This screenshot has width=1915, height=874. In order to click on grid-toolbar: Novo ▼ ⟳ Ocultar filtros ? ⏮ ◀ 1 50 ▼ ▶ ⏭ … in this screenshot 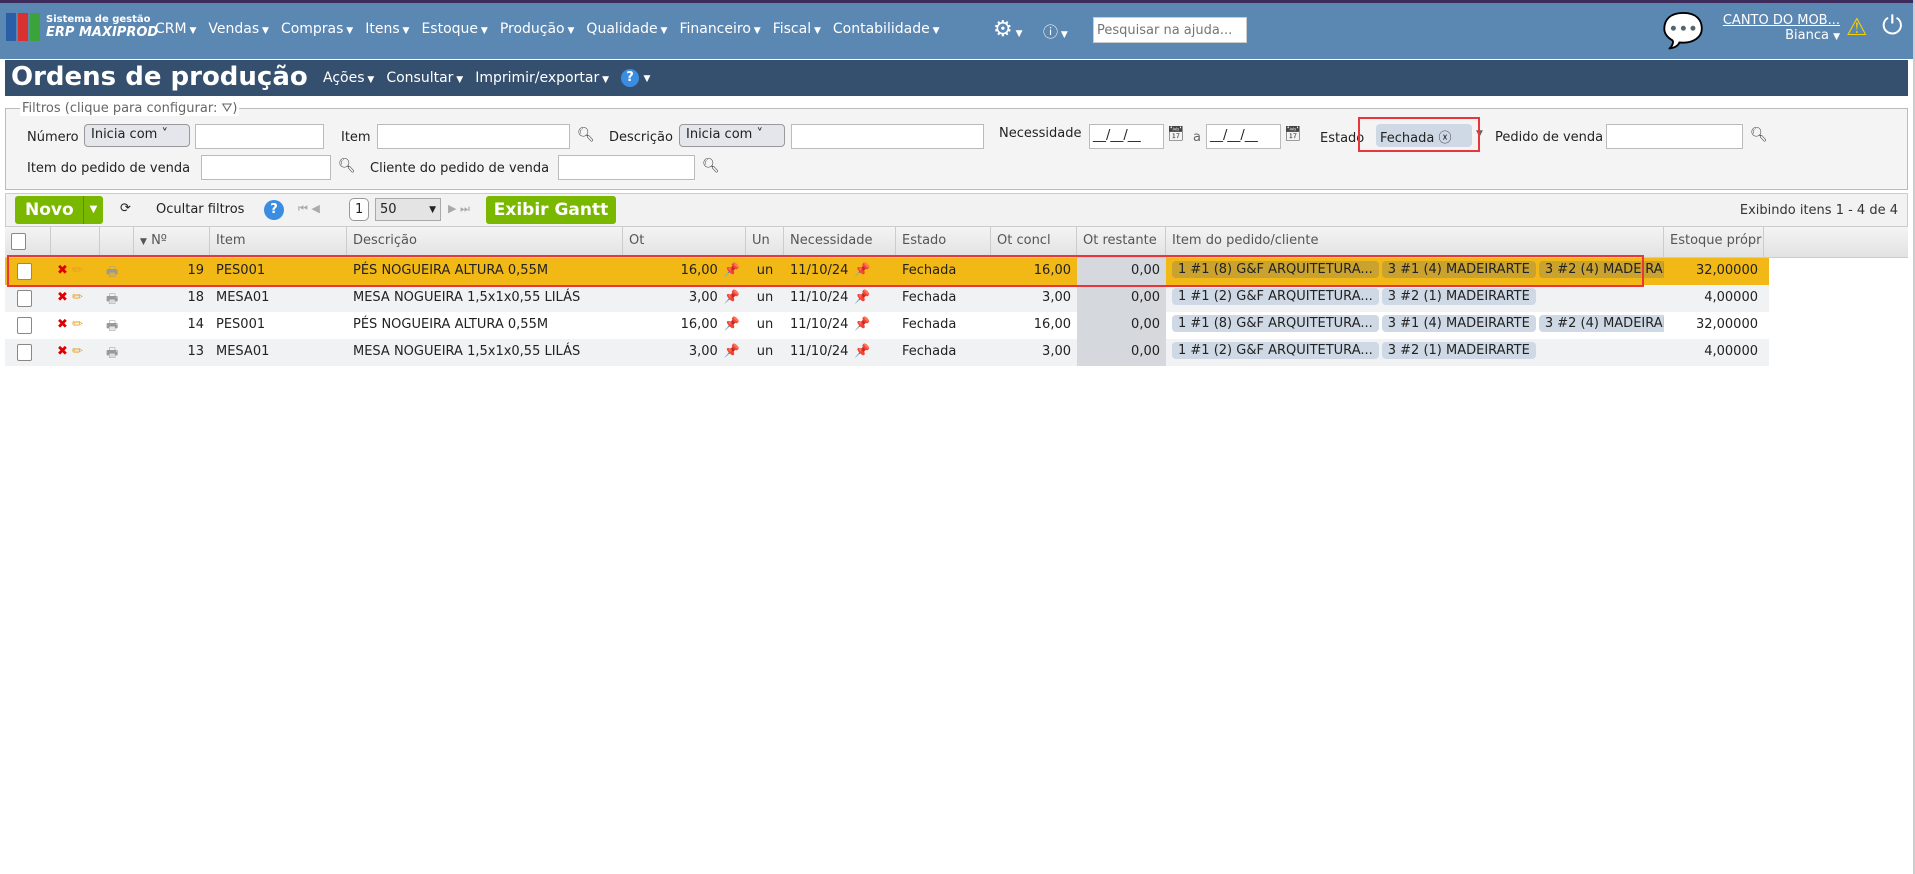, I will do `click(956, 210)`.